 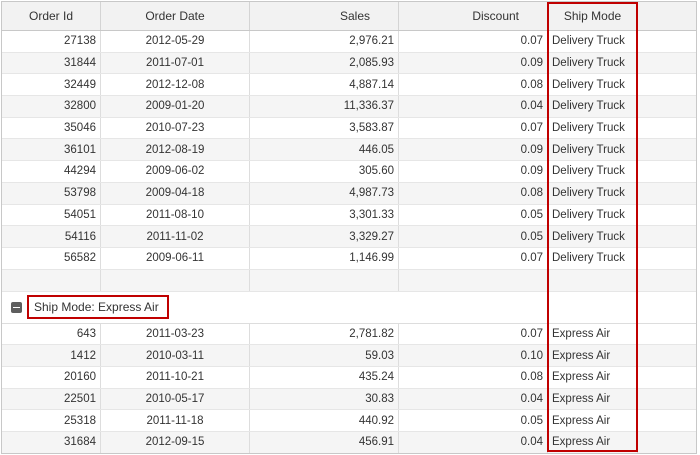 I want to click on cell-order-date: 2009-06-02, so click(x=175, y=171).